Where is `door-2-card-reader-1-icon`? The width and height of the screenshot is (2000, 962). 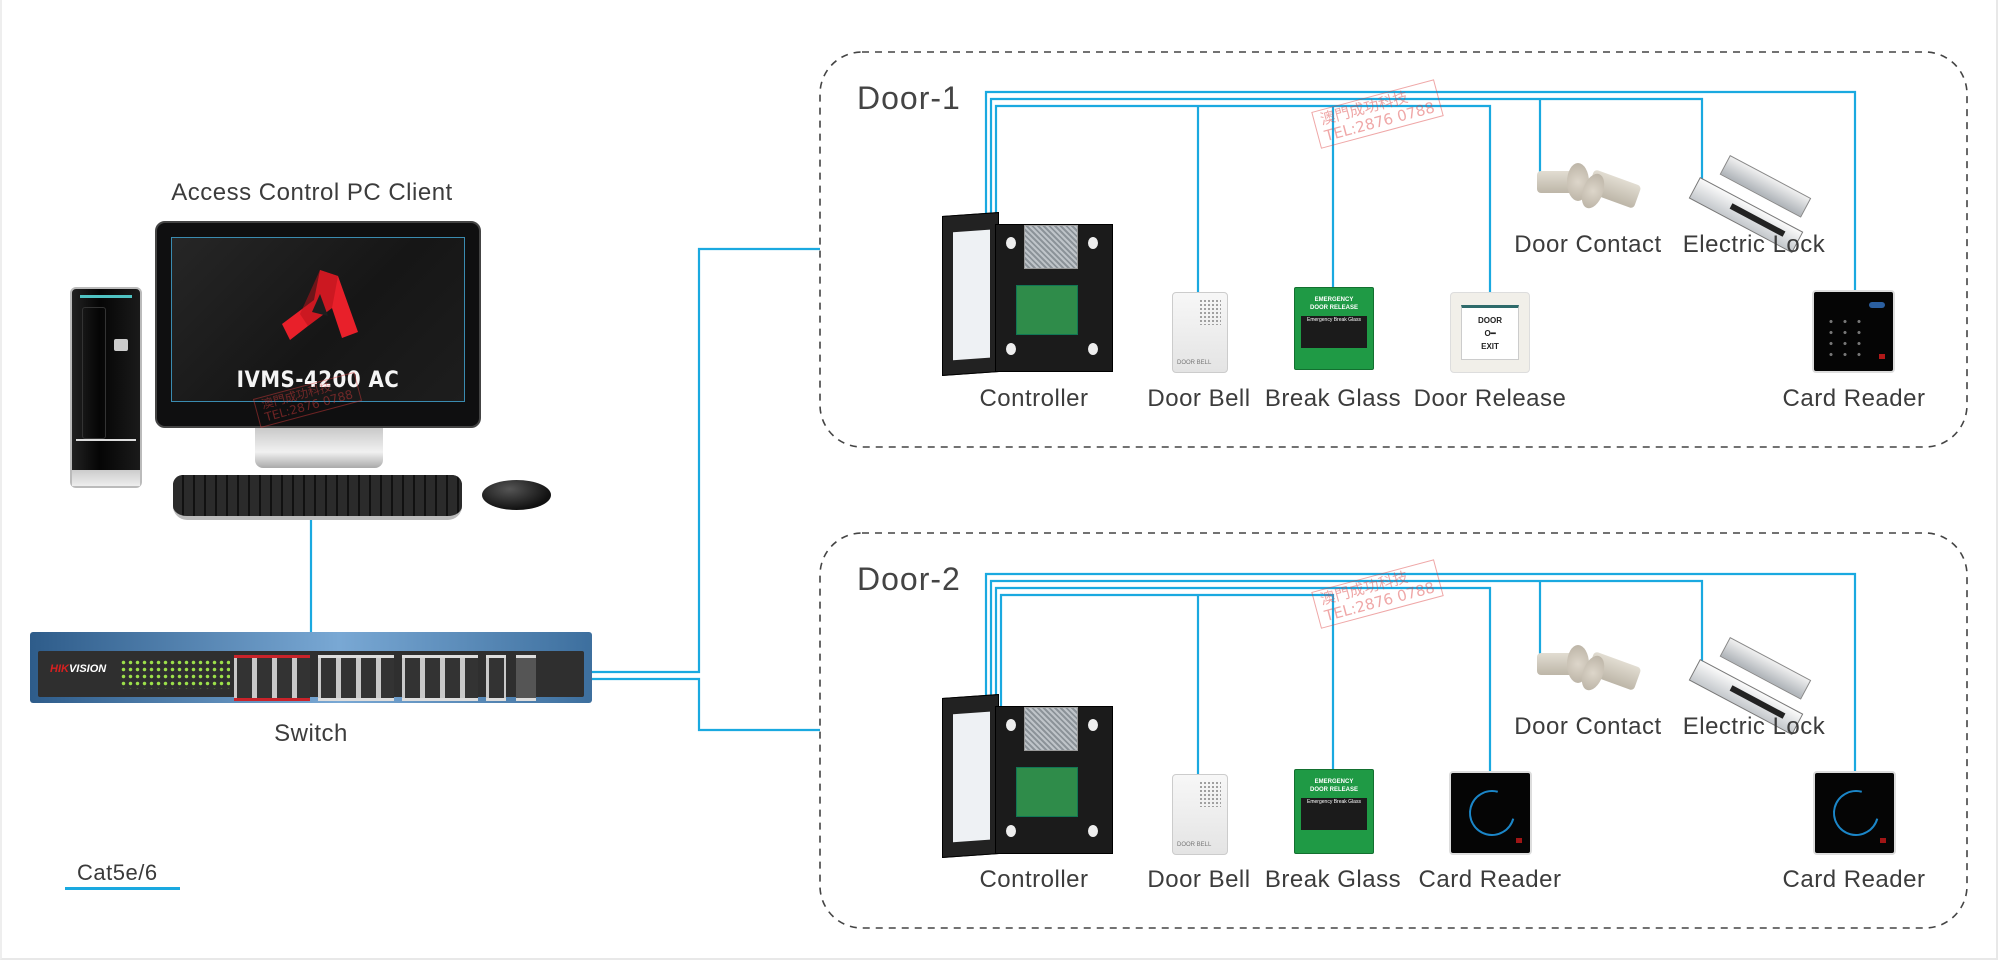
door-2-card-reader-1-icon is located at coordinates (1490, 813).